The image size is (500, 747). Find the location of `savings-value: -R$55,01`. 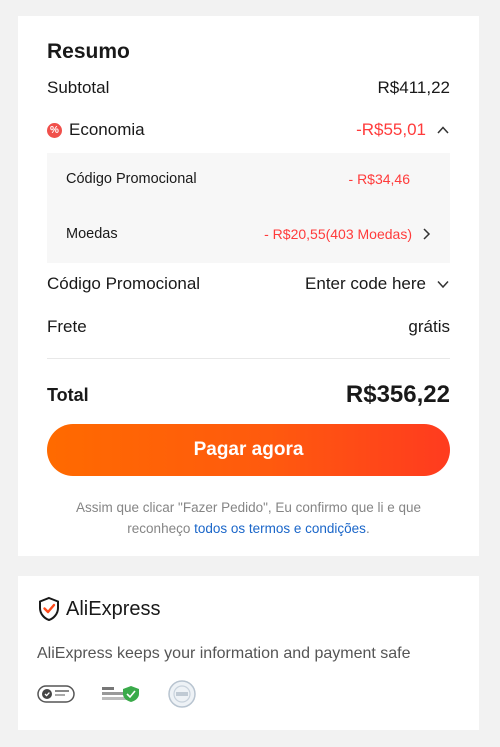

savings-value: -R$55,01 is located at coordinates (391, 129).